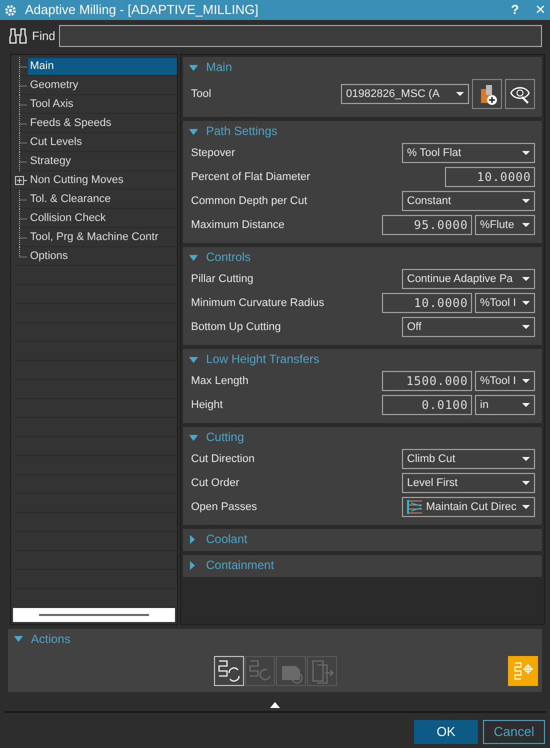  Describe the element at coordinates (468, 153) in the screenshot. I see `dropdown: % Tool Flat` at that location.